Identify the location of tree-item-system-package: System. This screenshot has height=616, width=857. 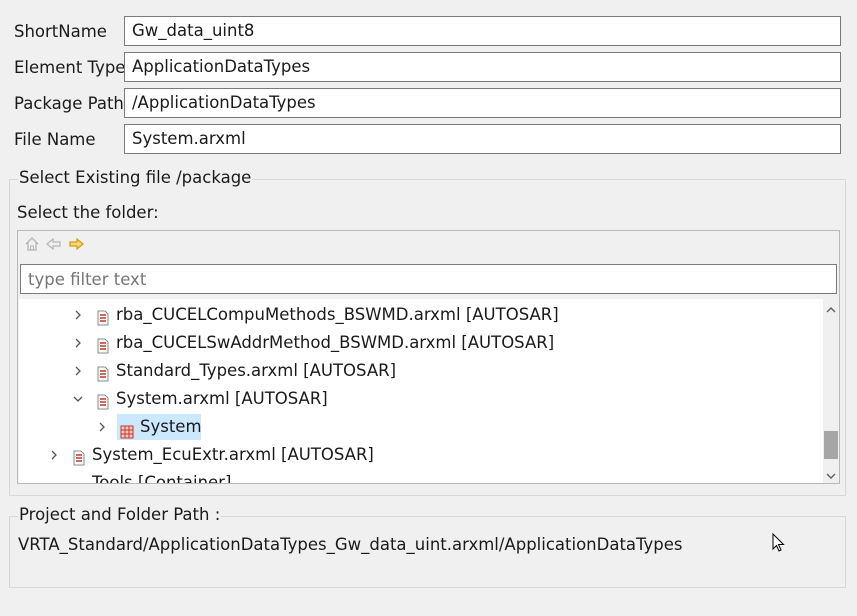
(421, 427).